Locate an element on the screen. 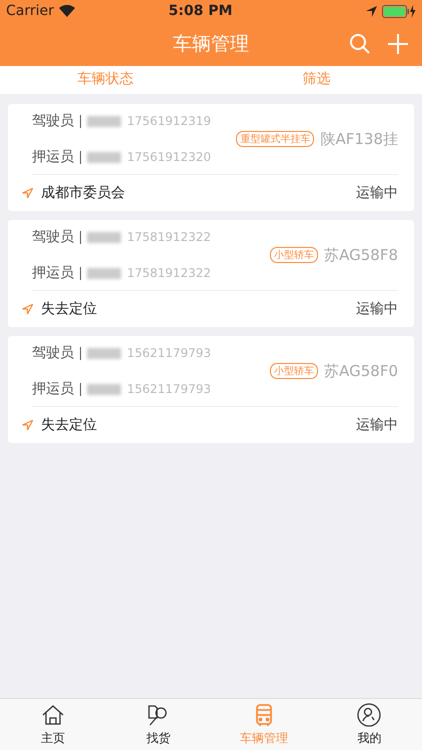  vehicle-card: 驾驶员 15621179793 押运员 15621179793 小型轿车 苏AG58F0 失去定位 运输中 is located at coordinates (211, 389).